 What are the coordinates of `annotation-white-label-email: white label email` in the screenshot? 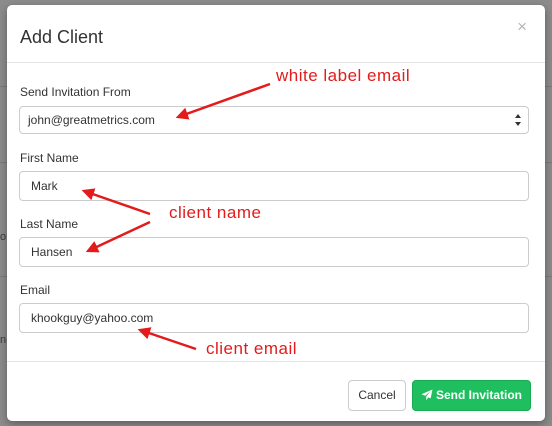 It's located at (343, 75).